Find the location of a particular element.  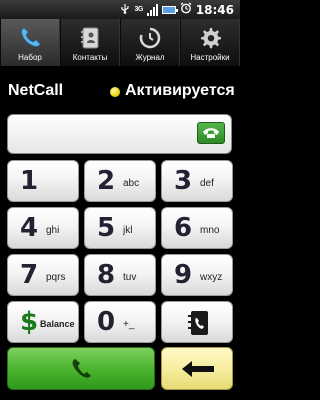

status-indicator-icon is located at coordinates (115, 92).